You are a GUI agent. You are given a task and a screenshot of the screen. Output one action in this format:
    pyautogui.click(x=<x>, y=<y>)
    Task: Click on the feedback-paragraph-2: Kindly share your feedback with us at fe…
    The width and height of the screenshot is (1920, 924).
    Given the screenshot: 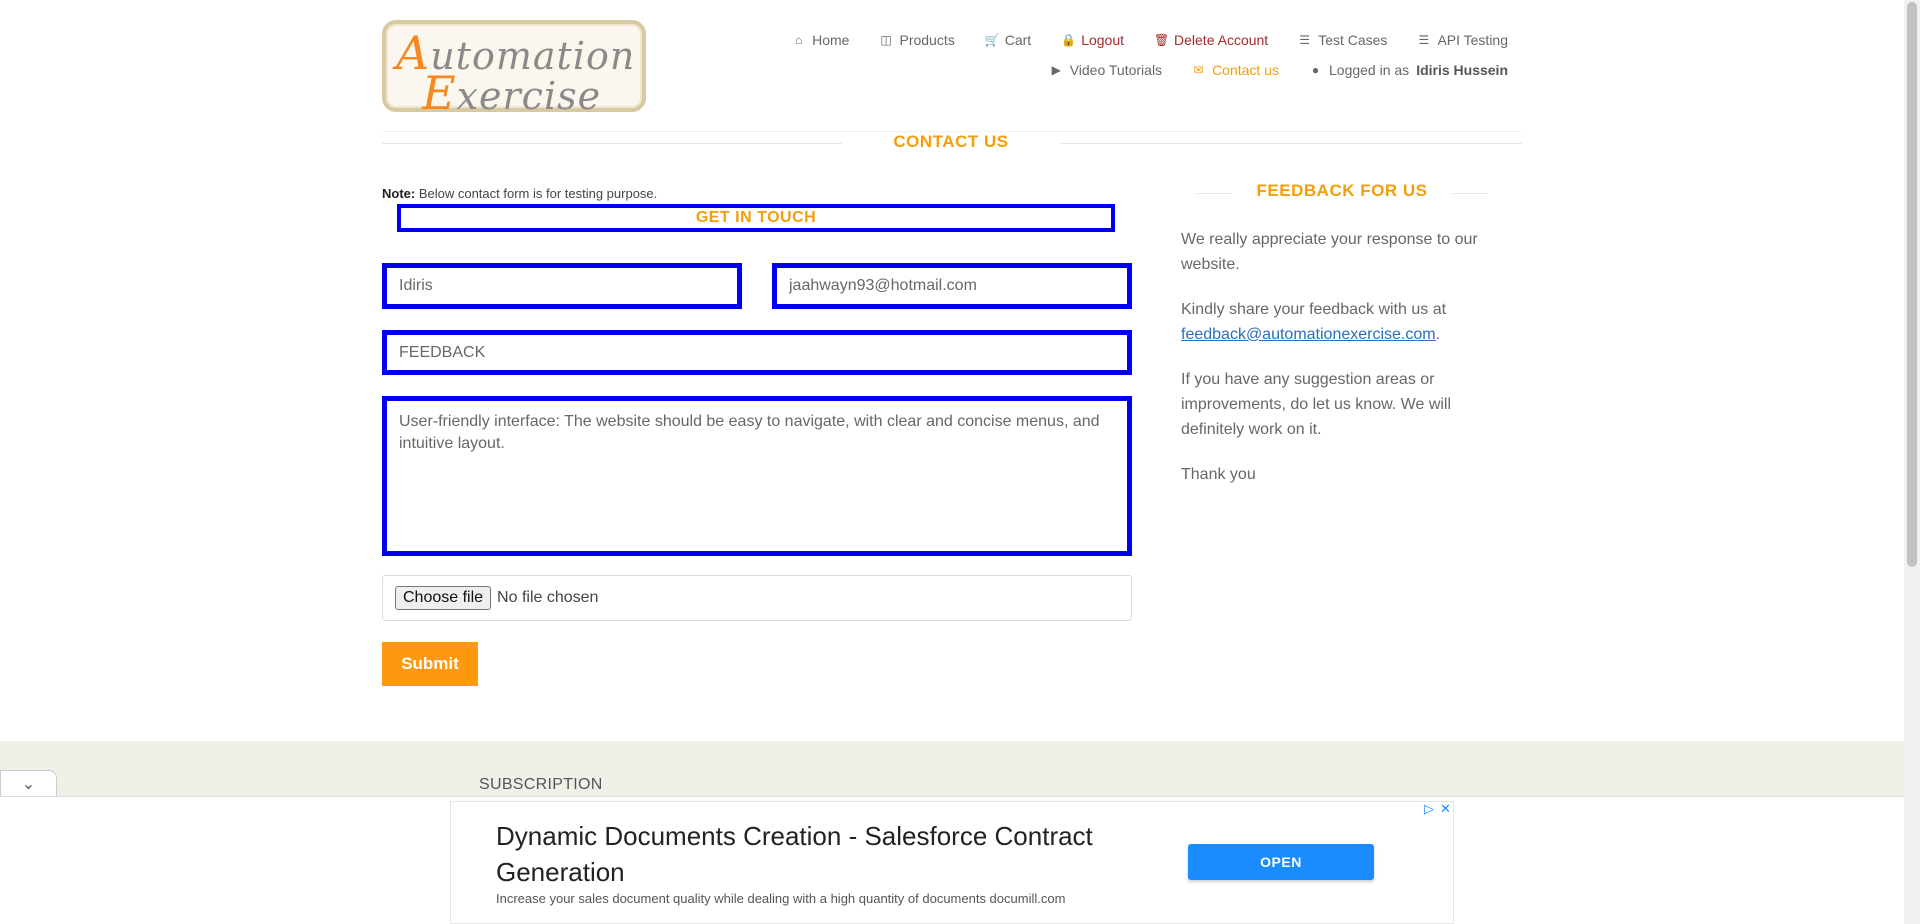 What is the action you would take?
    pyautogui.click(x=1314, y=322)
    